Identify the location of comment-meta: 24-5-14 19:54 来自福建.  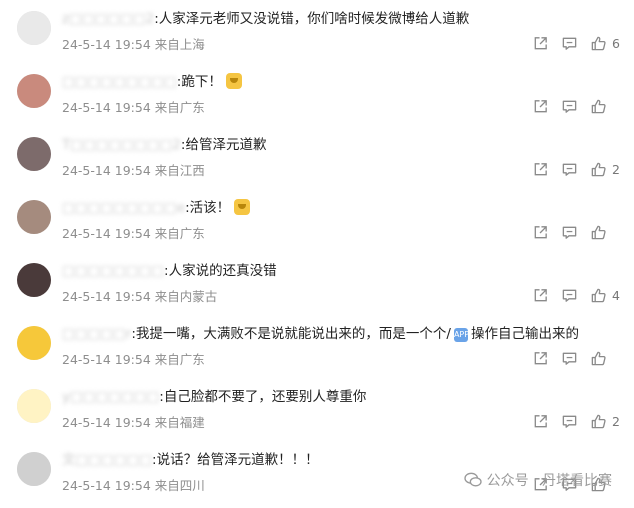
(133, 423).